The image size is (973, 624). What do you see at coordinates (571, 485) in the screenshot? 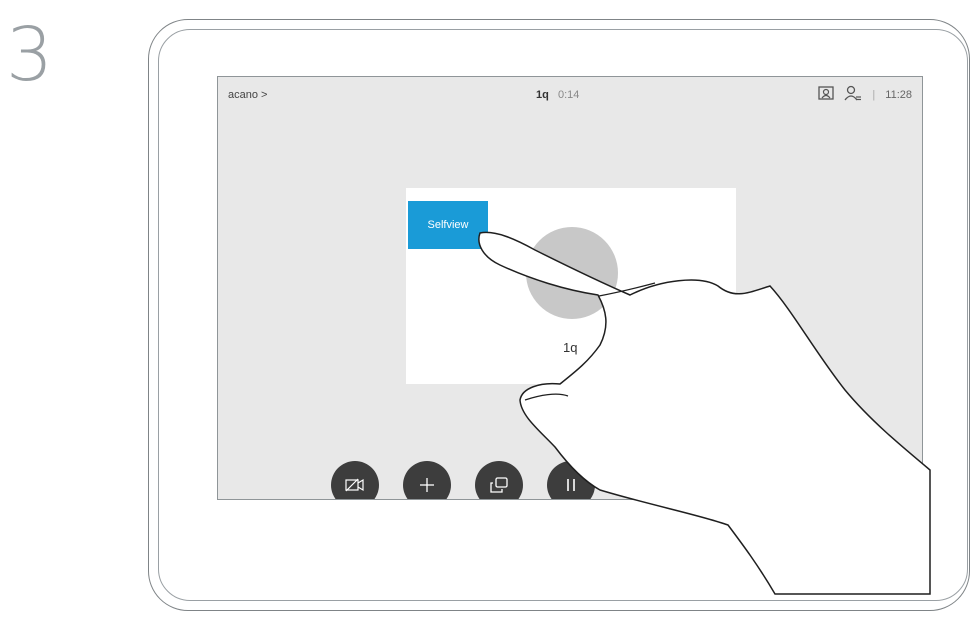
I see `hold-icon` at bounding box center [571, 485].